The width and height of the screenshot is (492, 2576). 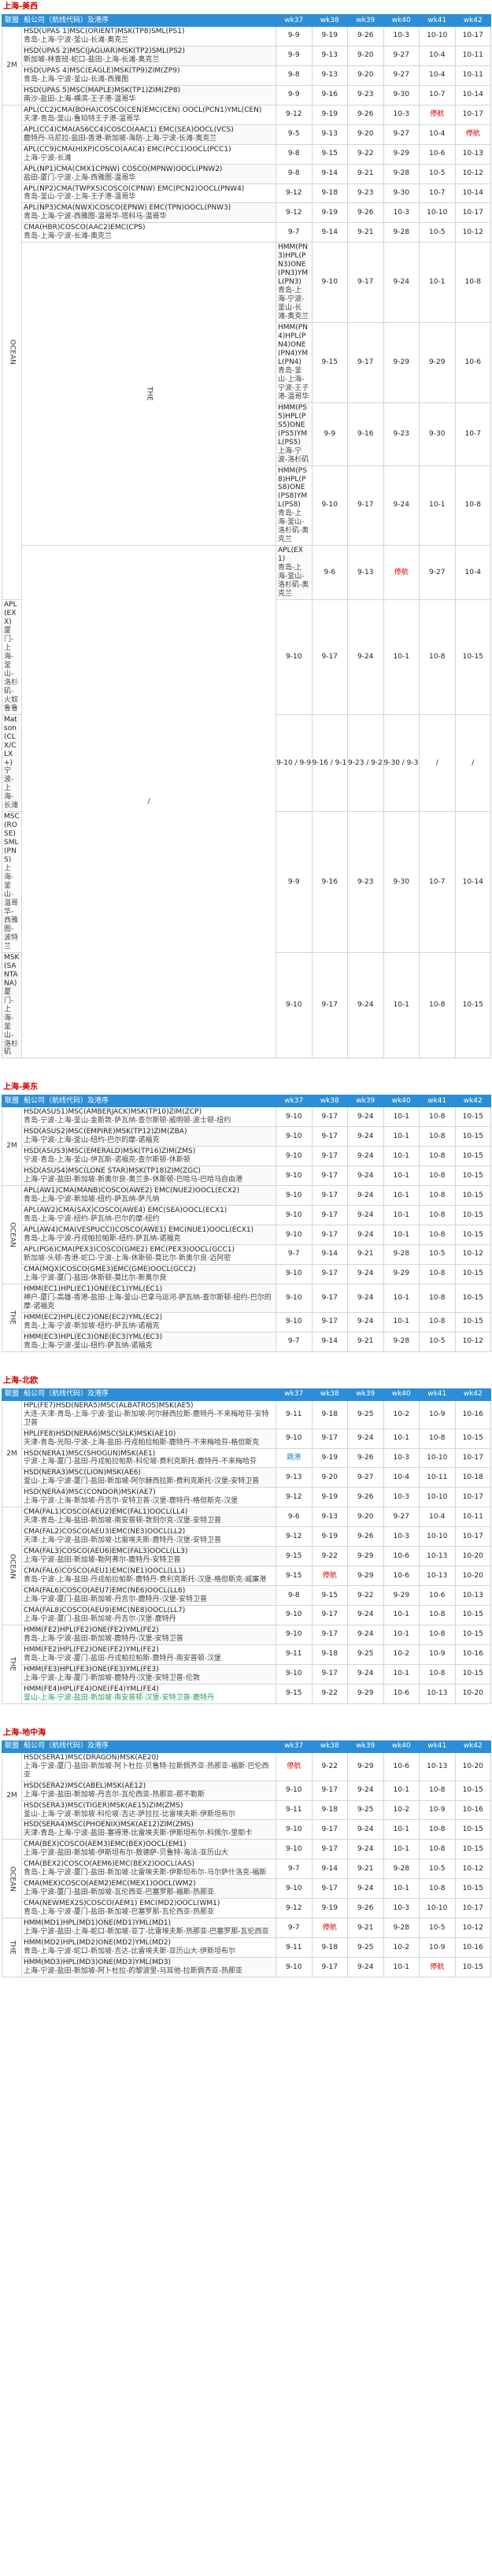 What do you see at coordinates (329, 1746) in the screenshot?
I see `column-header: wk38` at bounding box center [329, 1746].